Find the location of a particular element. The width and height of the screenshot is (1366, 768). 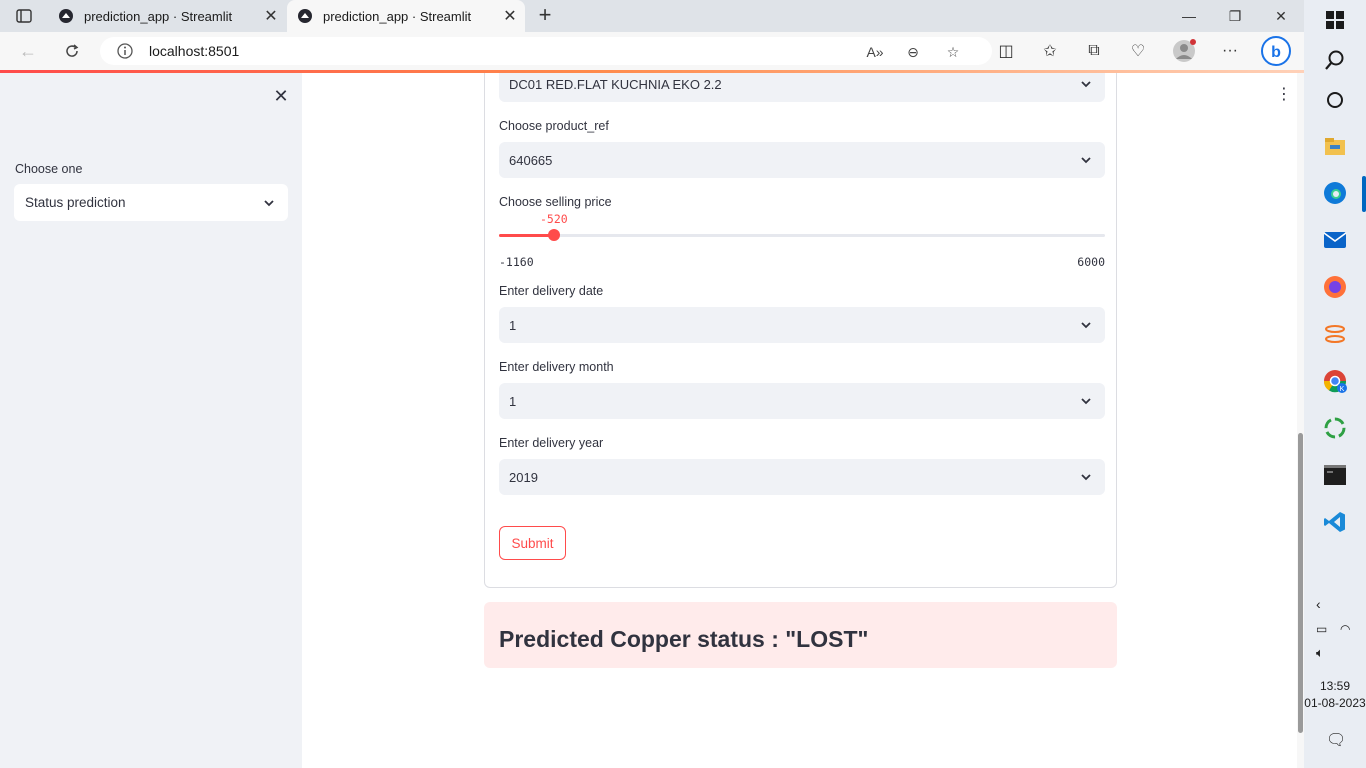

clock-time: 13:59 is located at coordinates (1335, 686).